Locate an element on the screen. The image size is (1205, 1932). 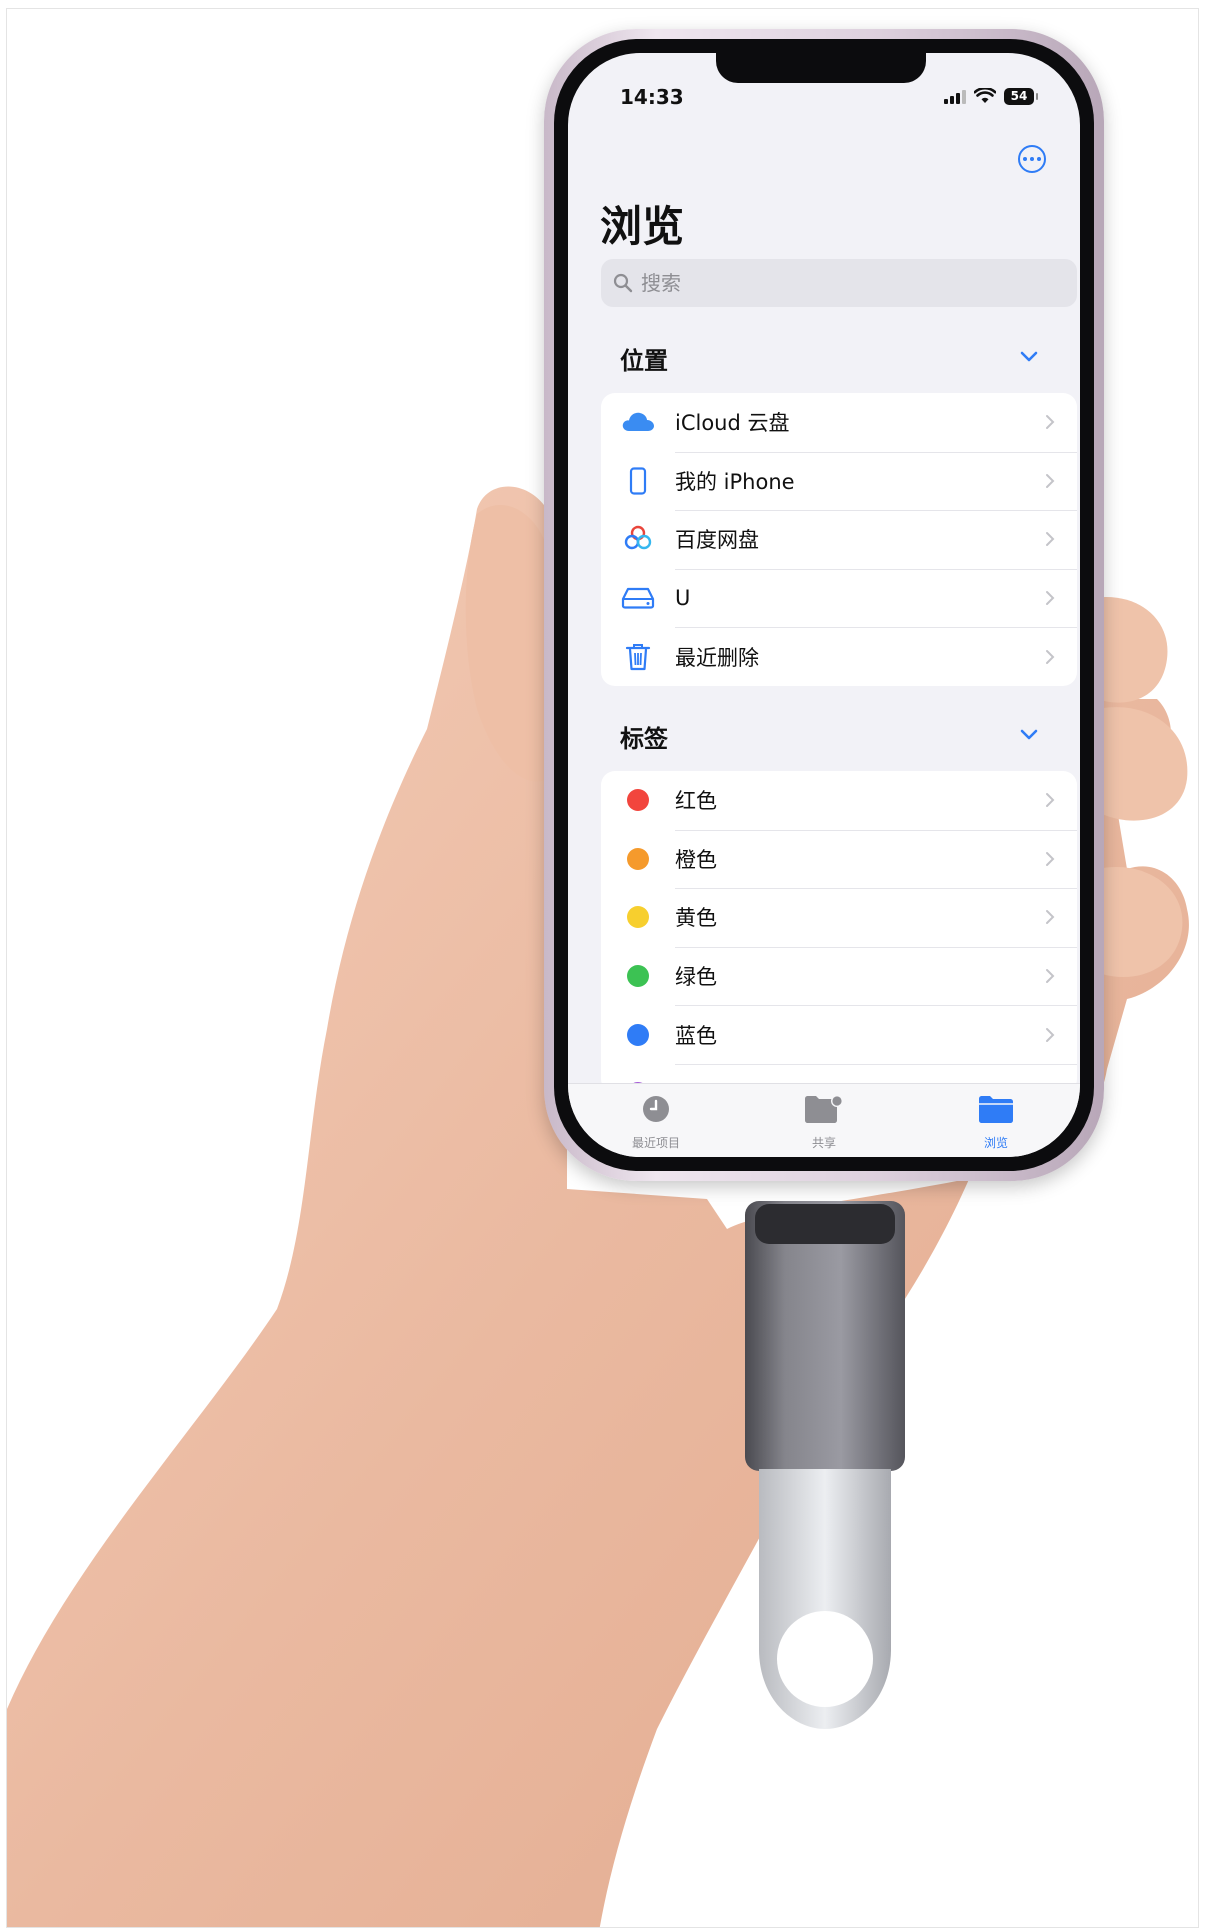
tab-recents: 最近项目 is located at coordinates (656, 1122).